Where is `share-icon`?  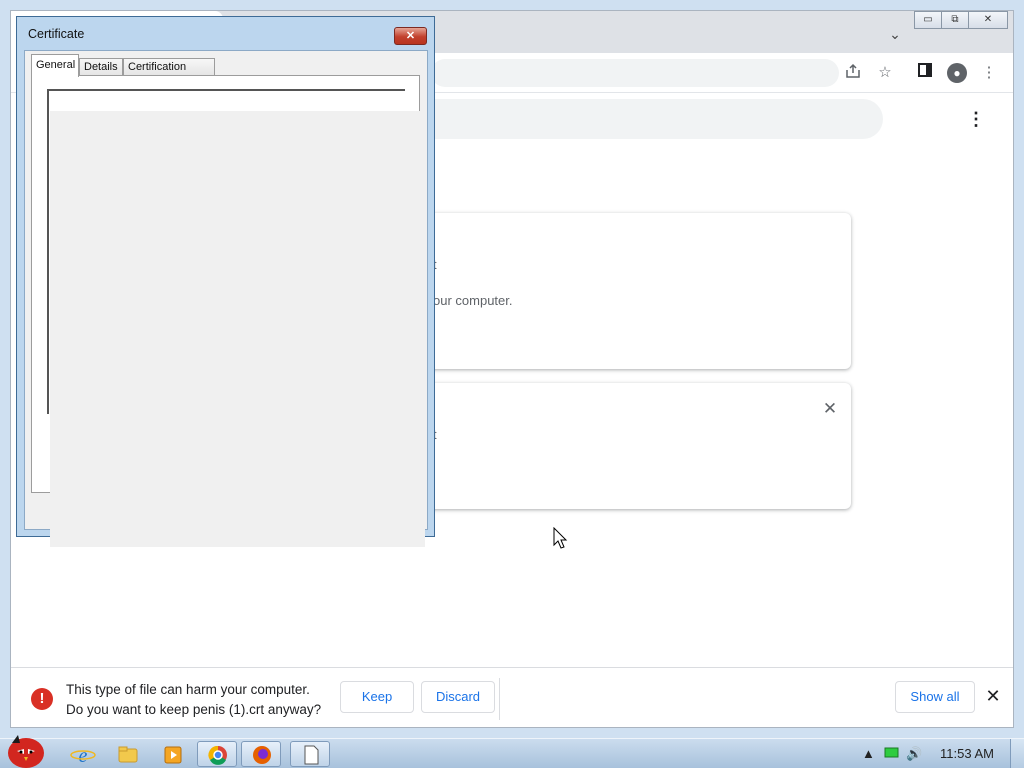 share-icon is located at coordinates (853, 73).